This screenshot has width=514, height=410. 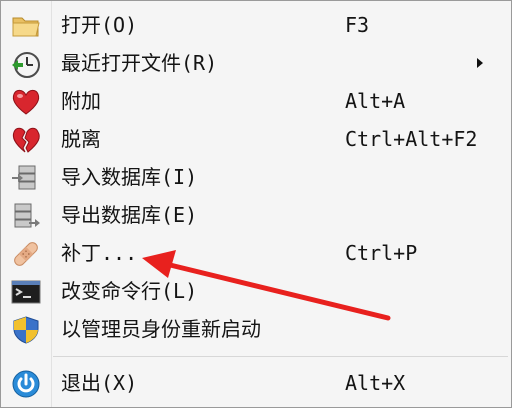 I want to click on menu-item-label: 附加, so click(x=81, y=101).